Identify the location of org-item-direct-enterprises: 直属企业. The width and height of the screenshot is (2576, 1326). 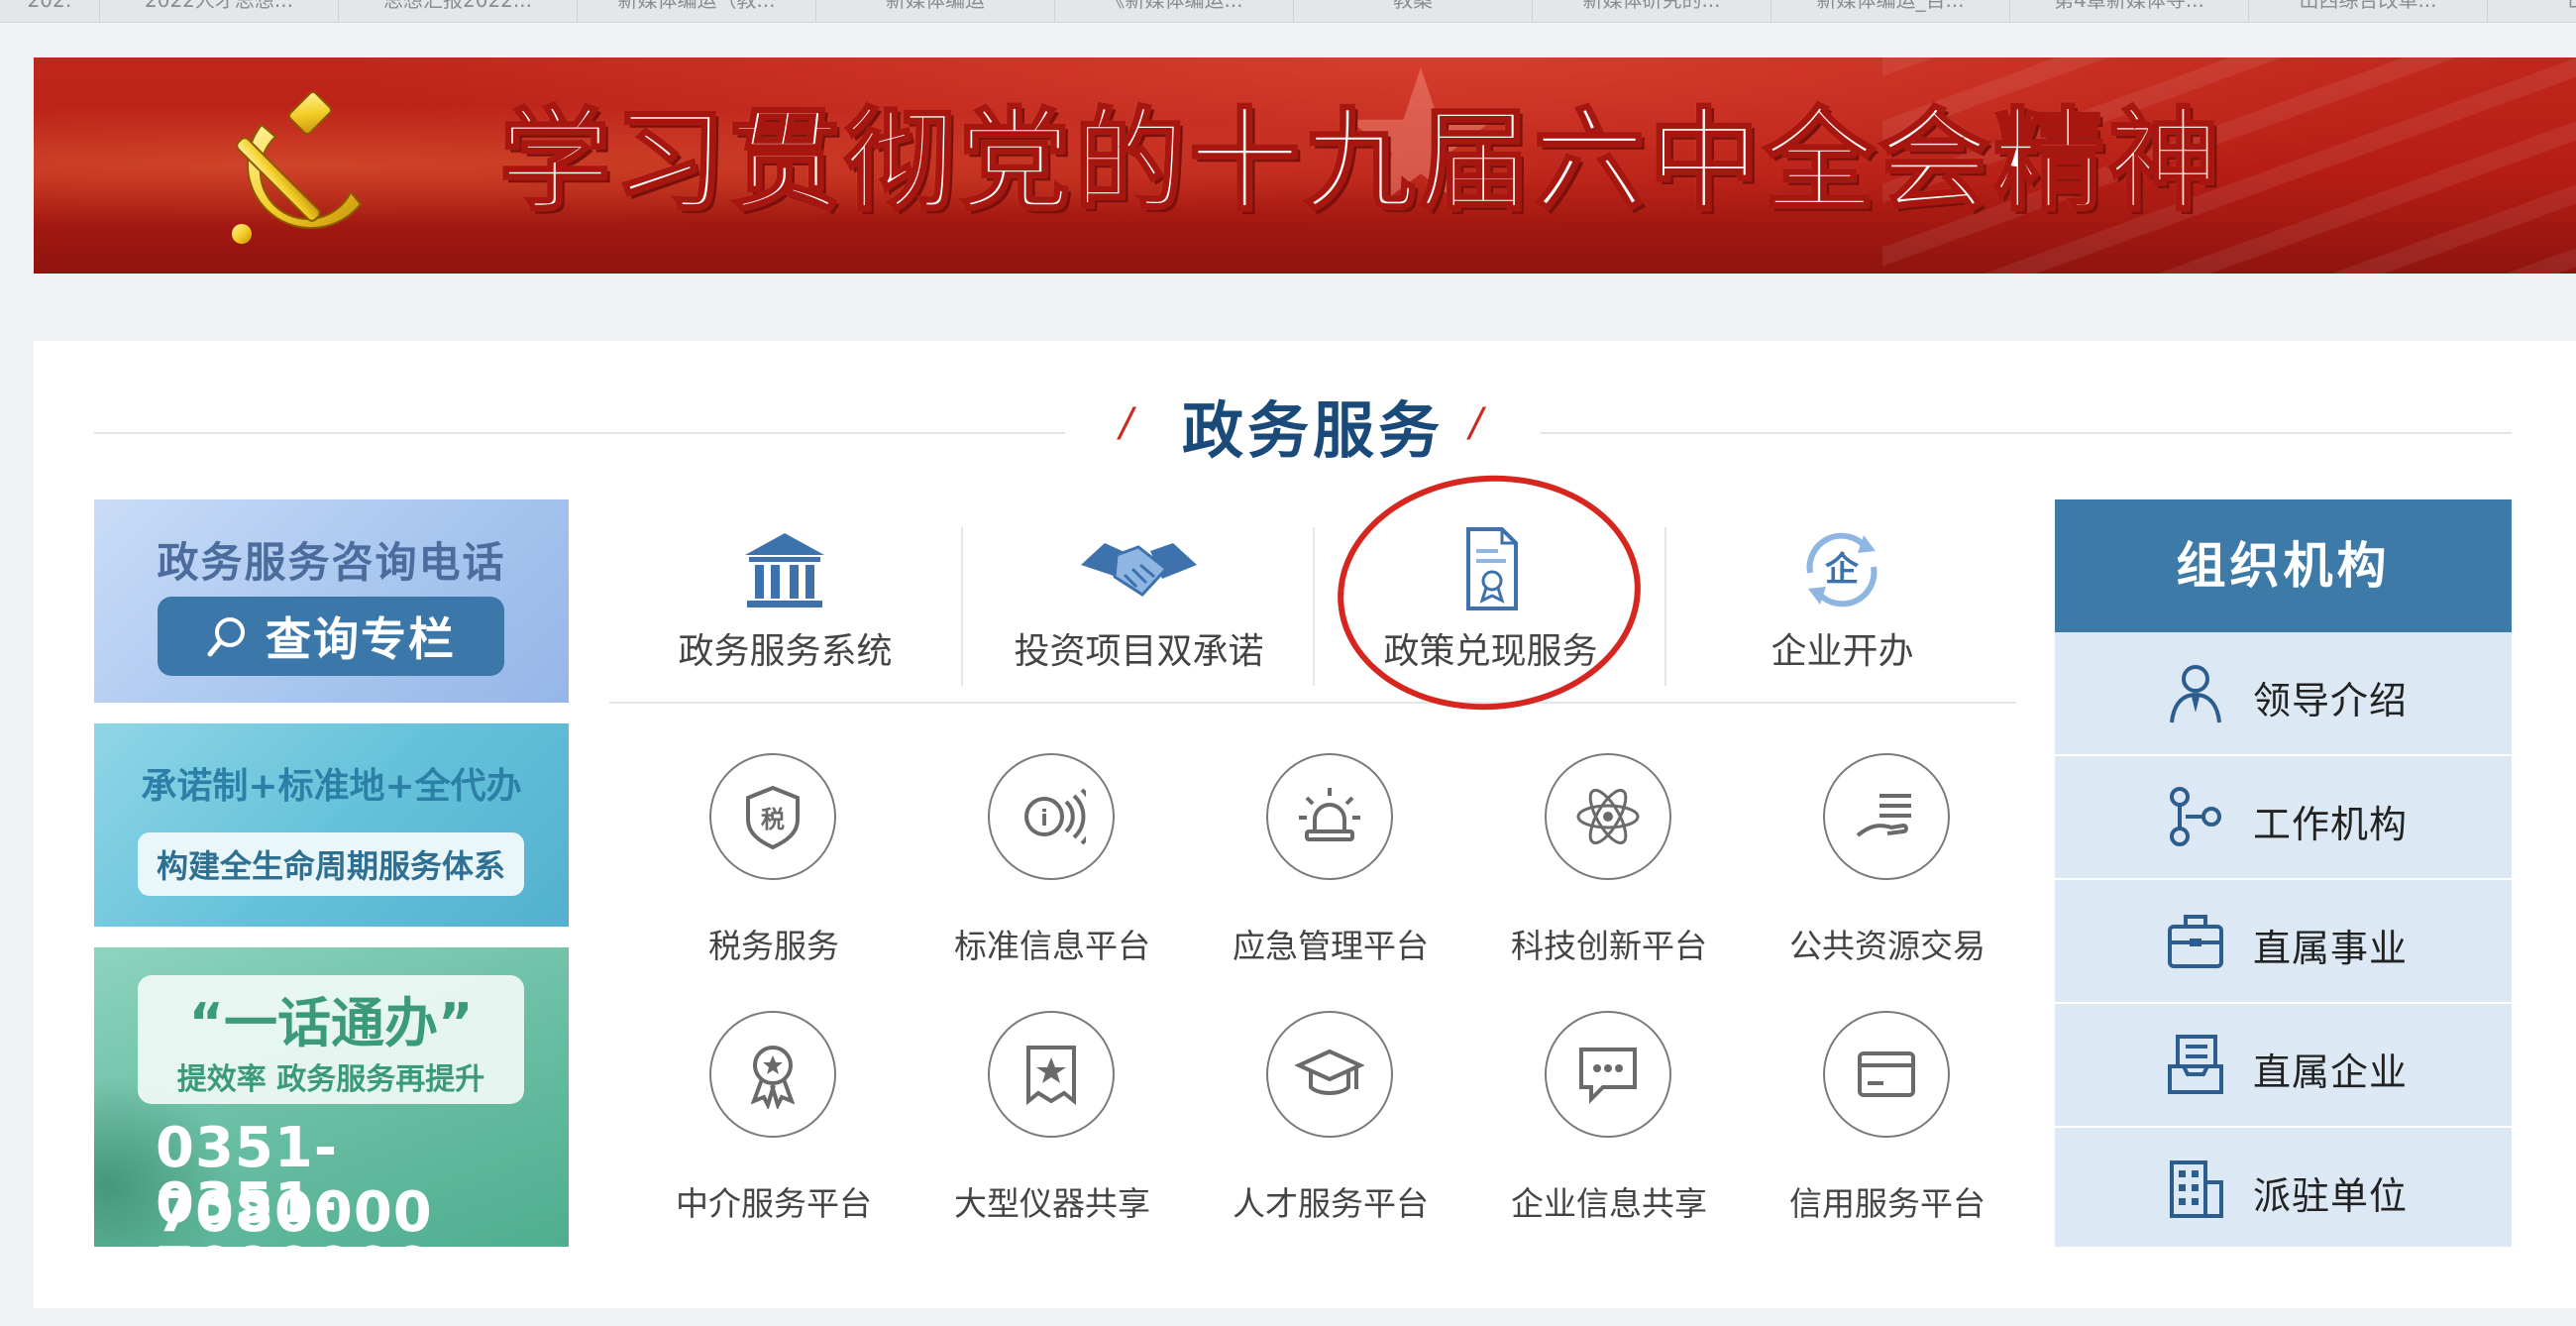
(2283, 1066).